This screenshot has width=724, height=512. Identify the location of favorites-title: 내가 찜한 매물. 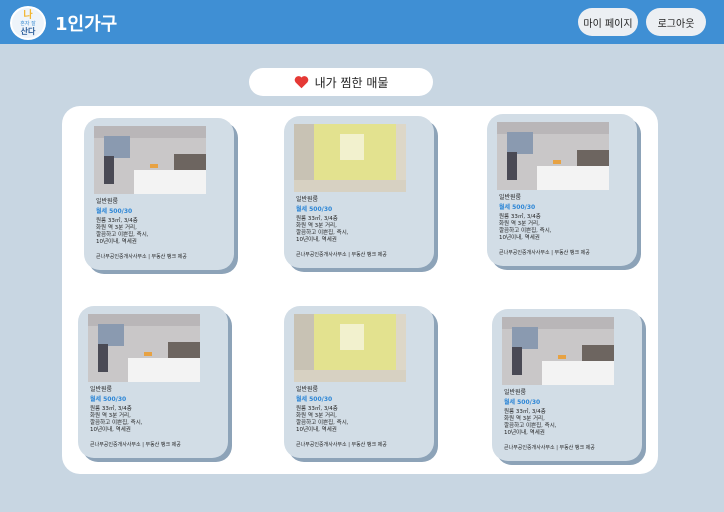
(351, 82).